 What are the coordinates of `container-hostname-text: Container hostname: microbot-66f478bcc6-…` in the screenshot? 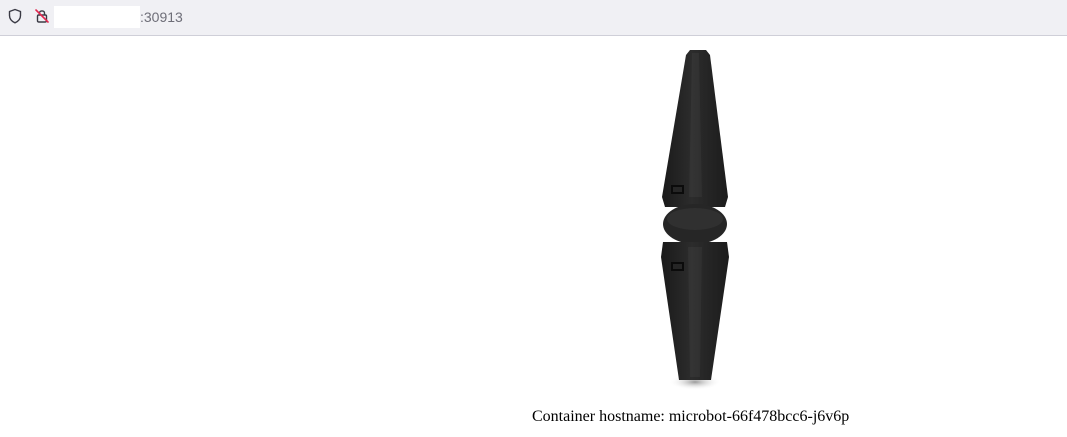 It's located at (691, 416).